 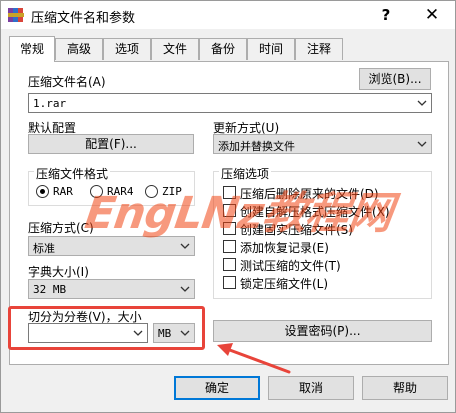 I want to click on ok-button: 确定, so click(x=217, y=388).